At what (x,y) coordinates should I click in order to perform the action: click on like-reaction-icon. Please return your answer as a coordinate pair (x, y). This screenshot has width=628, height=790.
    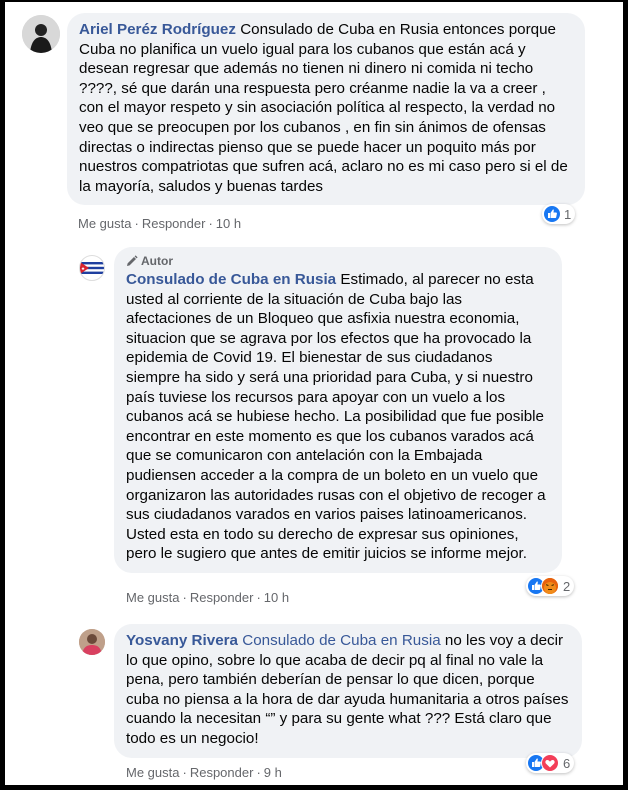
    Looking at the image, I should click on (552, 214).